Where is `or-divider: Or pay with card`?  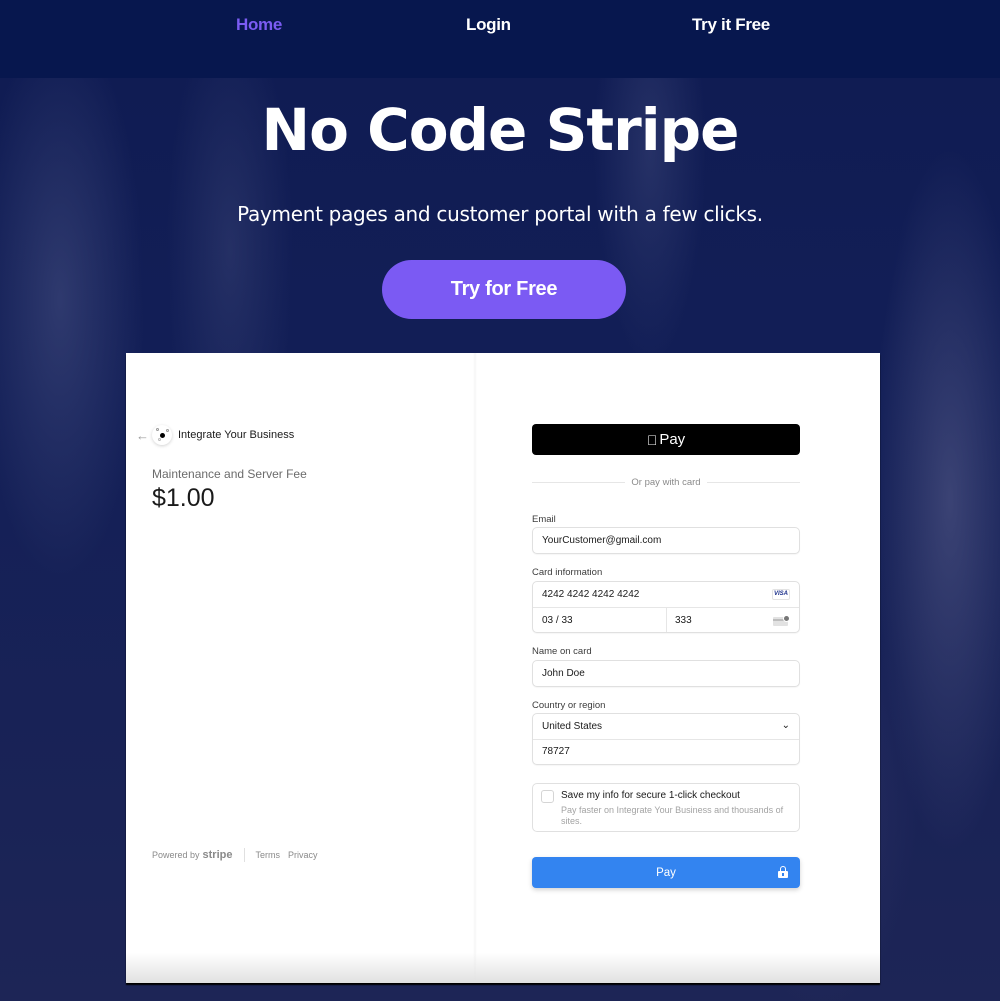 or-divider: Or pay with card is located at coordinates (666, 482).